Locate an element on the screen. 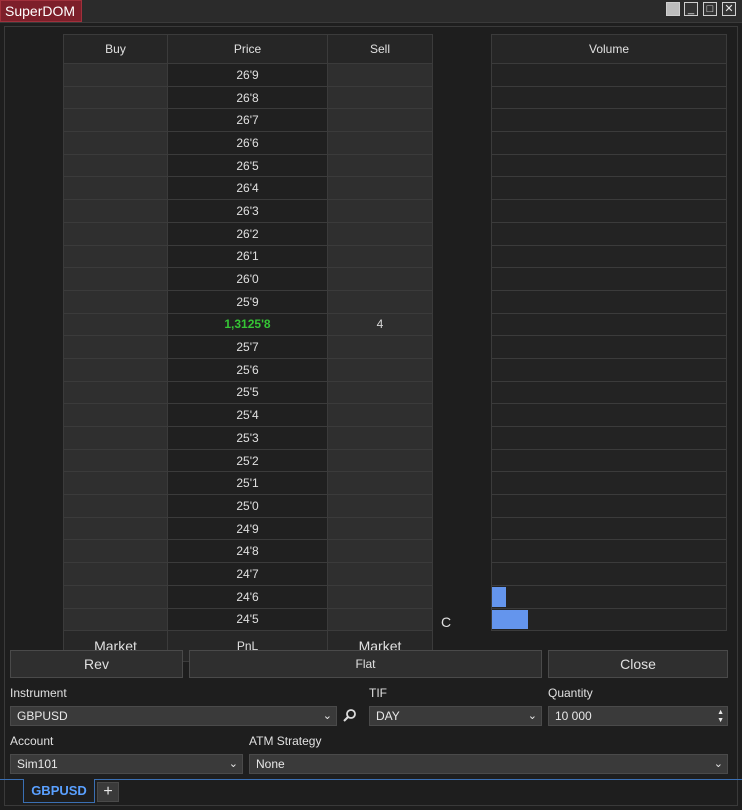 This screenshot has width=742, height=810. ladder-row: 25'2 is located at coordinates (248, 460).